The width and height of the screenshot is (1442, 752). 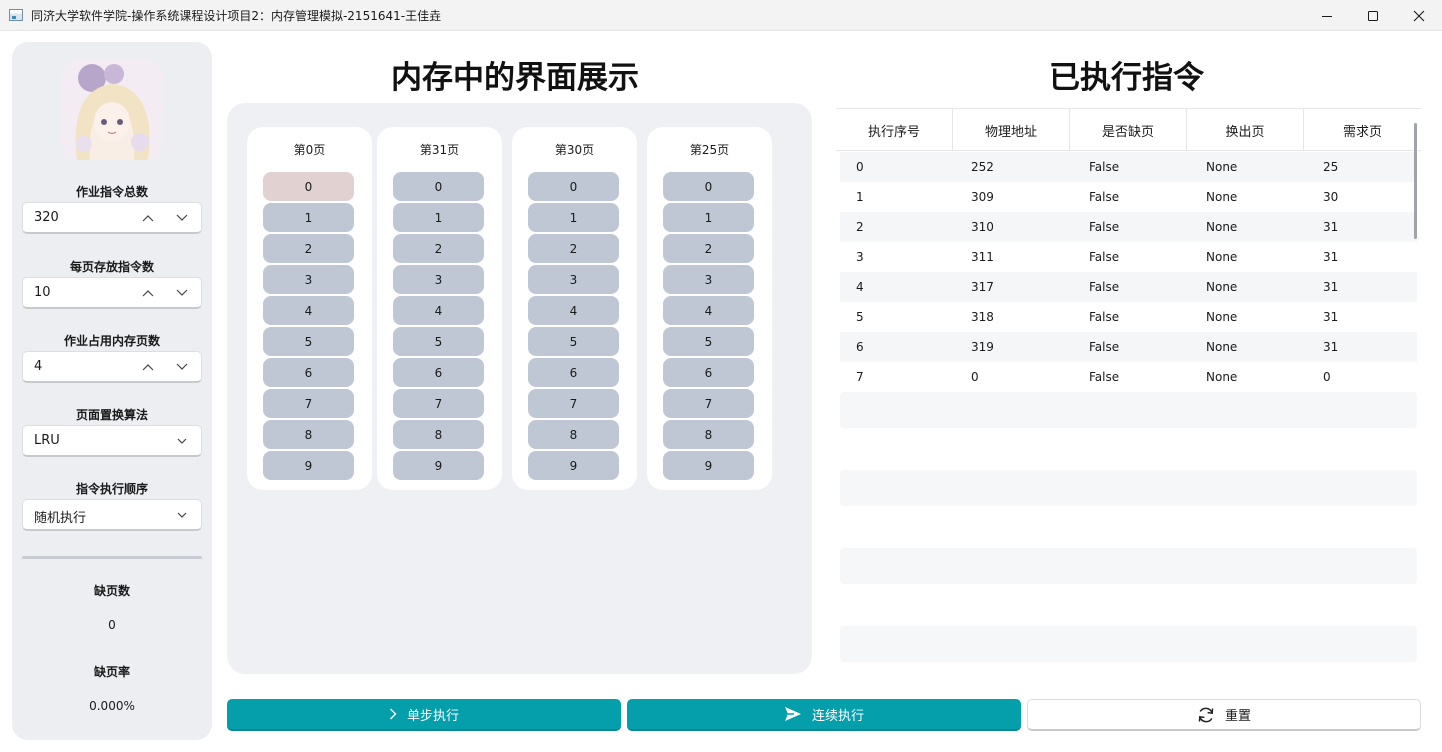 What do you see at coordinates (1245, 130) in the screenshot?
I see `table-column-header: 换出页` at bounding box center [1245, 130].